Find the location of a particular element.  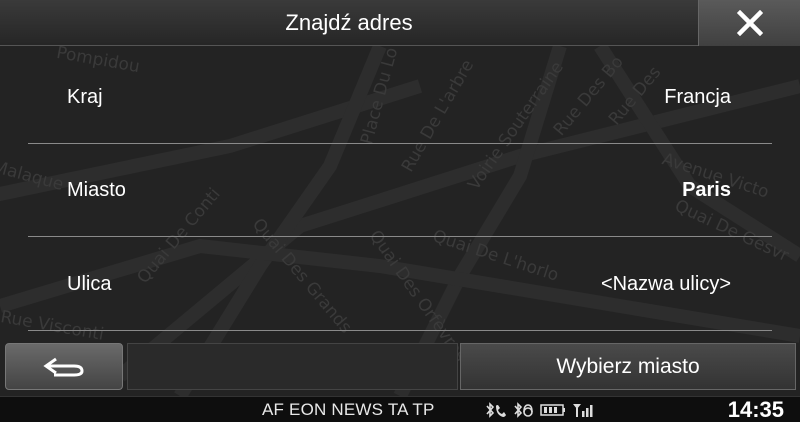

rds-indicators: AF EON NEWS TA TP is located at coordinates (348, 409).